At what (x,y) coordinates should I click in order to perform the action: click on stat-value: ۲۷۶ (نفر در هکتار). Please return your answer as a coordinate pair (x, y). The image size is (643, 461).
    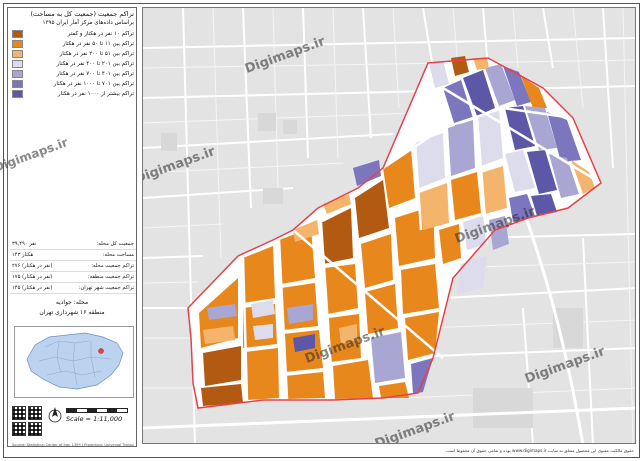
    Looking at the image, I should click on (32, 266).